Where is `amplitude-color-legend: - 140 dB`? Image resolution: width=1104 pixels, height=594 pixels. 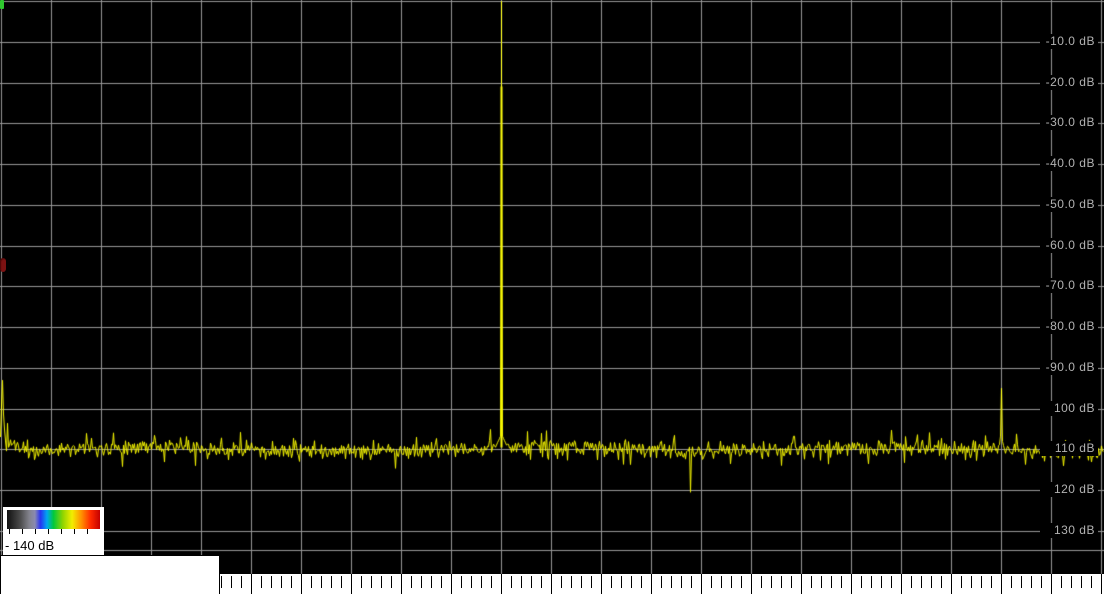 amplitude-color-legend: - 140 dB is located at coordinates (53, 531).